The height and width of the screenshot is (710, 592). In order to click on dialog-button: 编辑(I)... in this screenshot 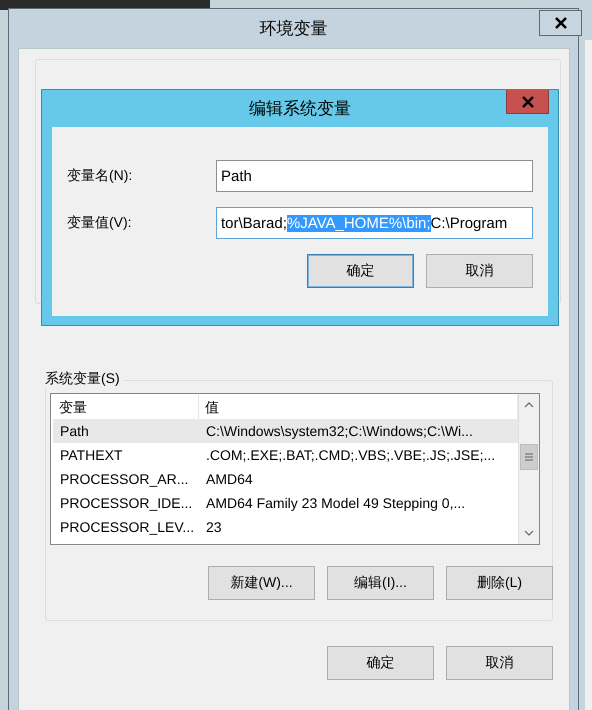, I will do `click(380, 583)`.